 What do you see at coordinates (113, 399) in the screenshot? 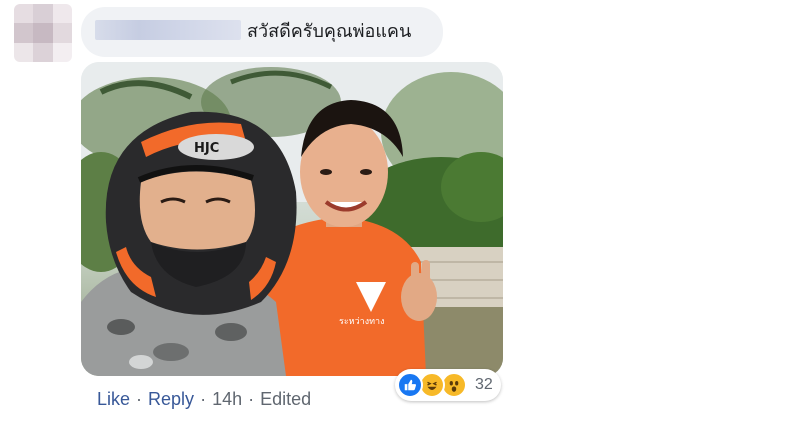
I see `like-link: Like` at bounding box center [113, 399].